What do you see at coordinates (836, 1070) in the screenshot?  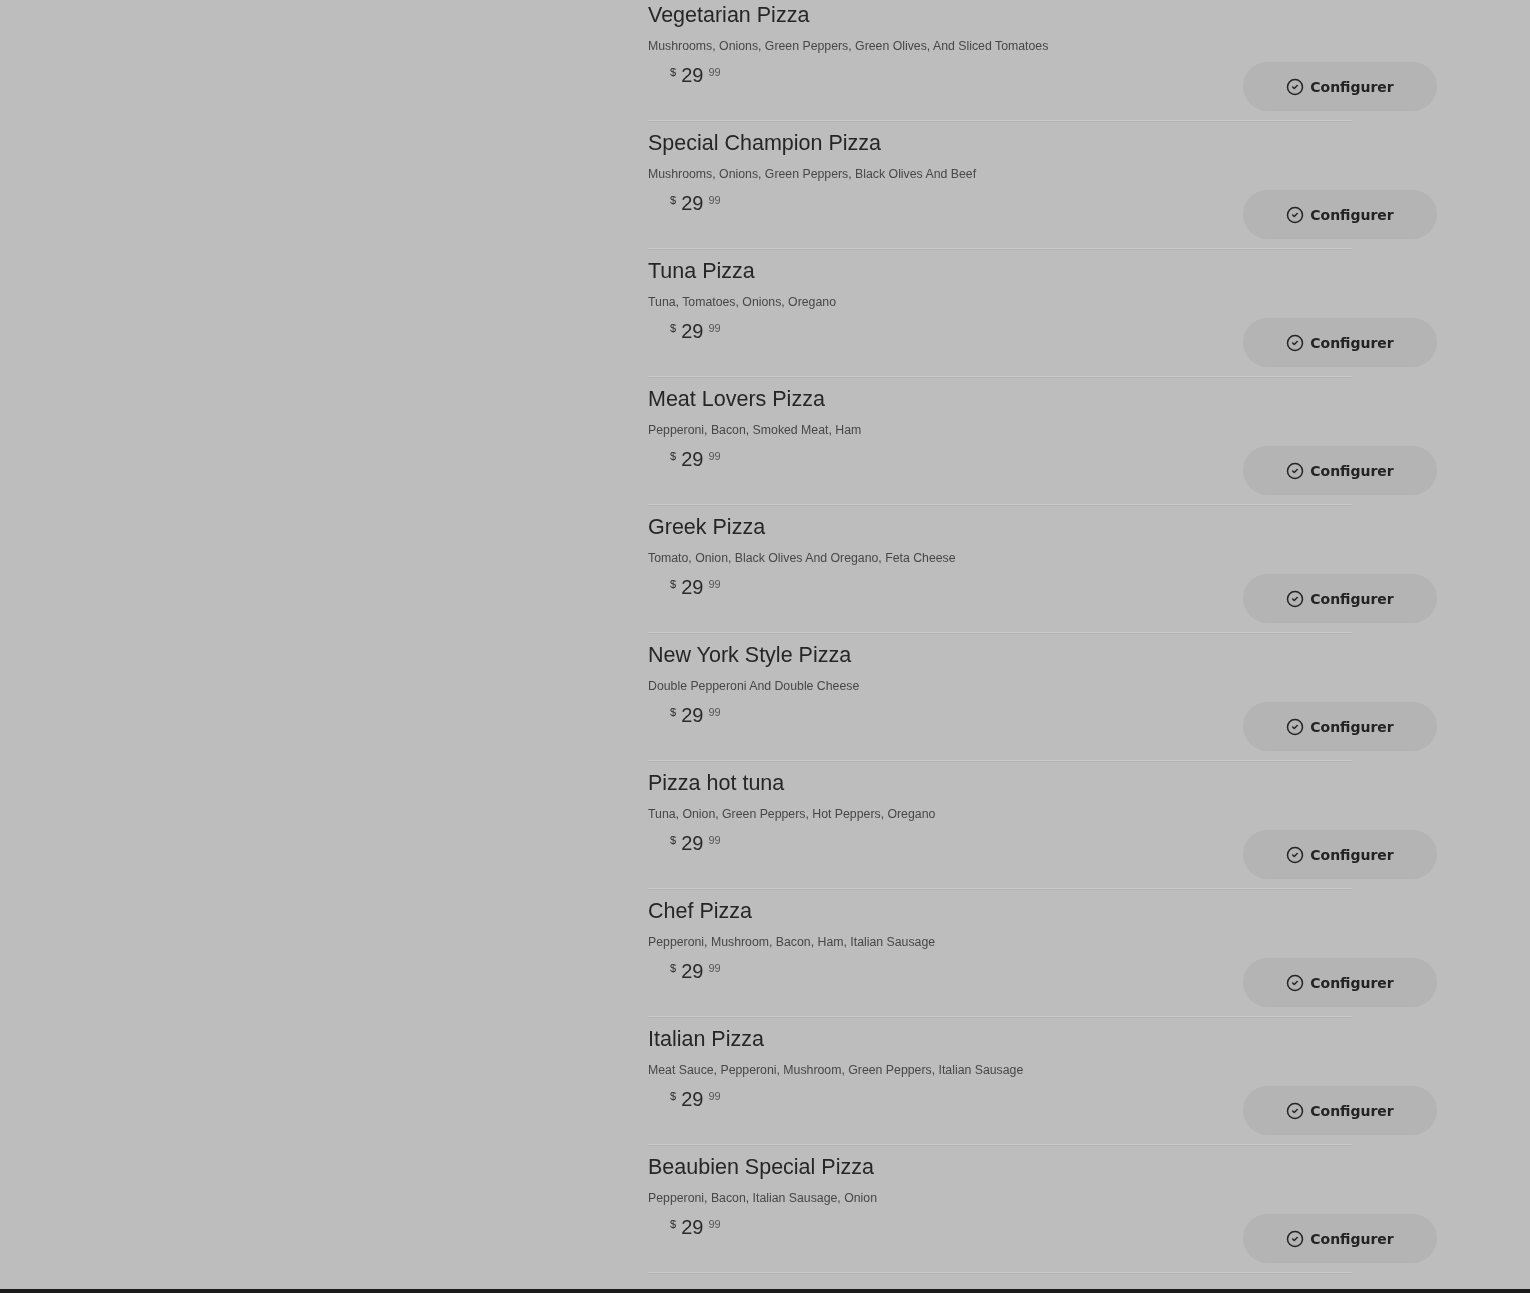 I see `pizza-ingredients: Meat Sauce, Pepperoni, Mushroom, Green Peppers, Italian Sausage` at bounding box center [836, 1070].